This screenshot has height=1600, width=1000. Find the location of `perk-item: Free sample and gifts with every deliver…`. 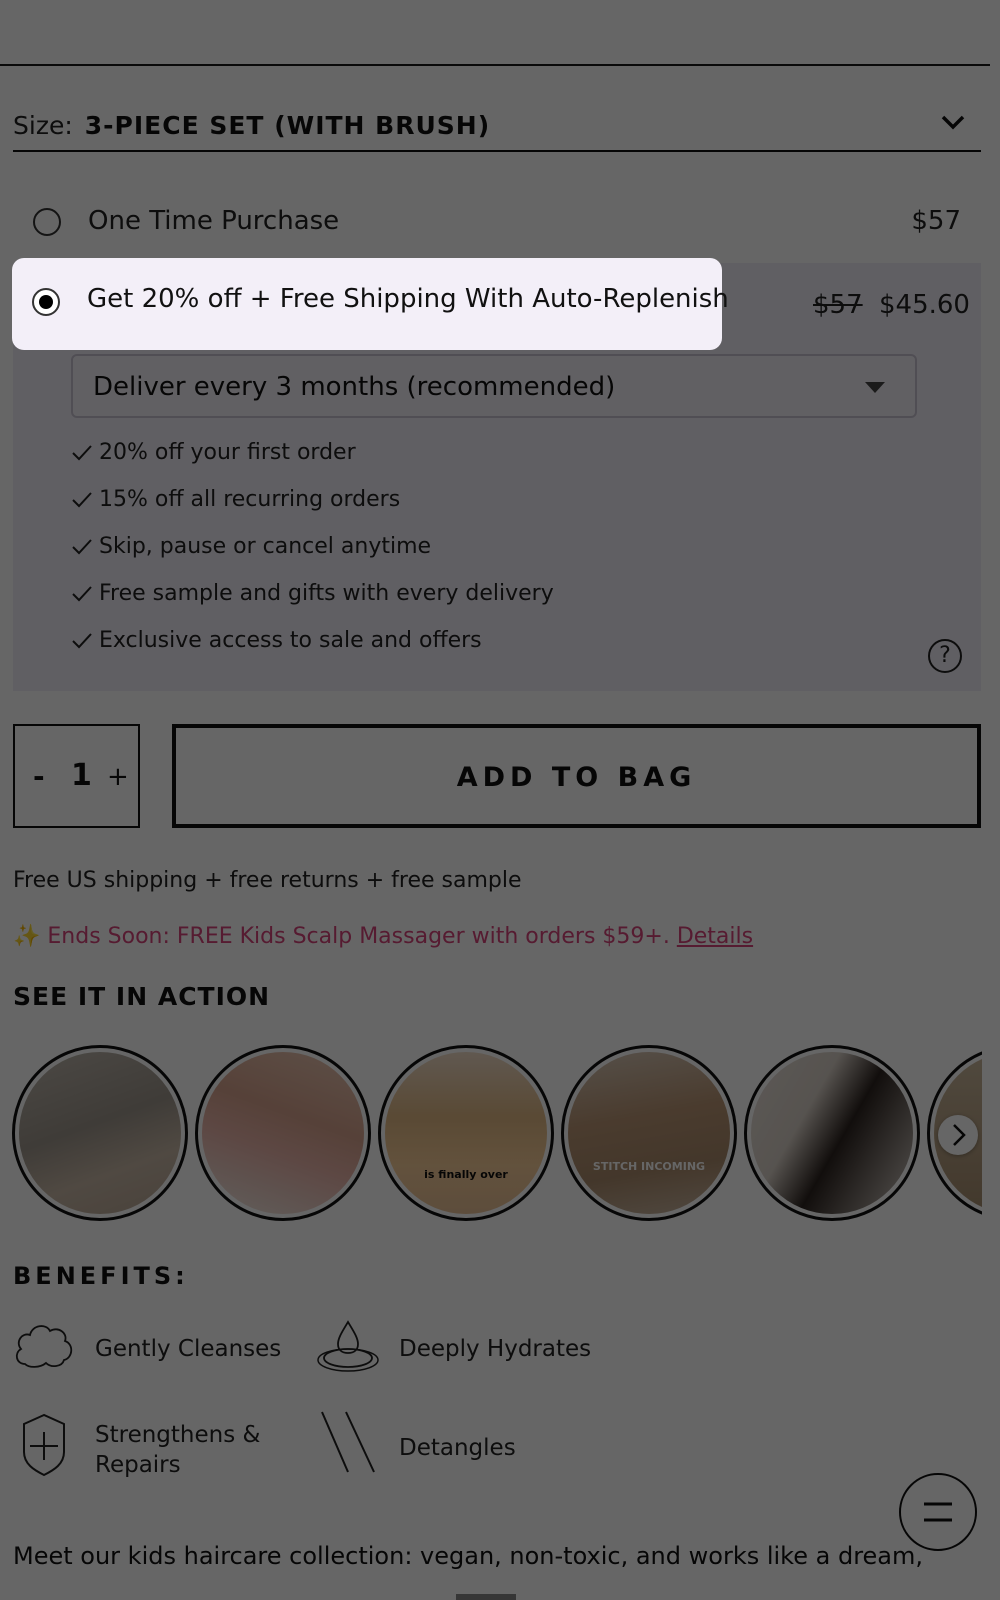

perk-item: Free sample and gifts with every deliver… is located at coordinates (312, 602).